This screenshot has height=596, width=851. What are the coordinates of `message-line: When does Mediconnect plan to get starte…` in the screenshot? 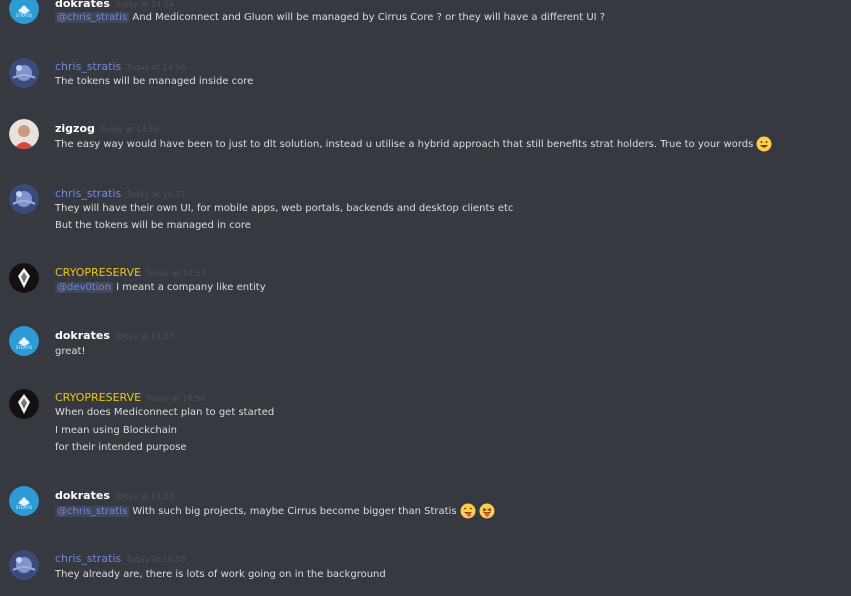 It's located at (165, 412).